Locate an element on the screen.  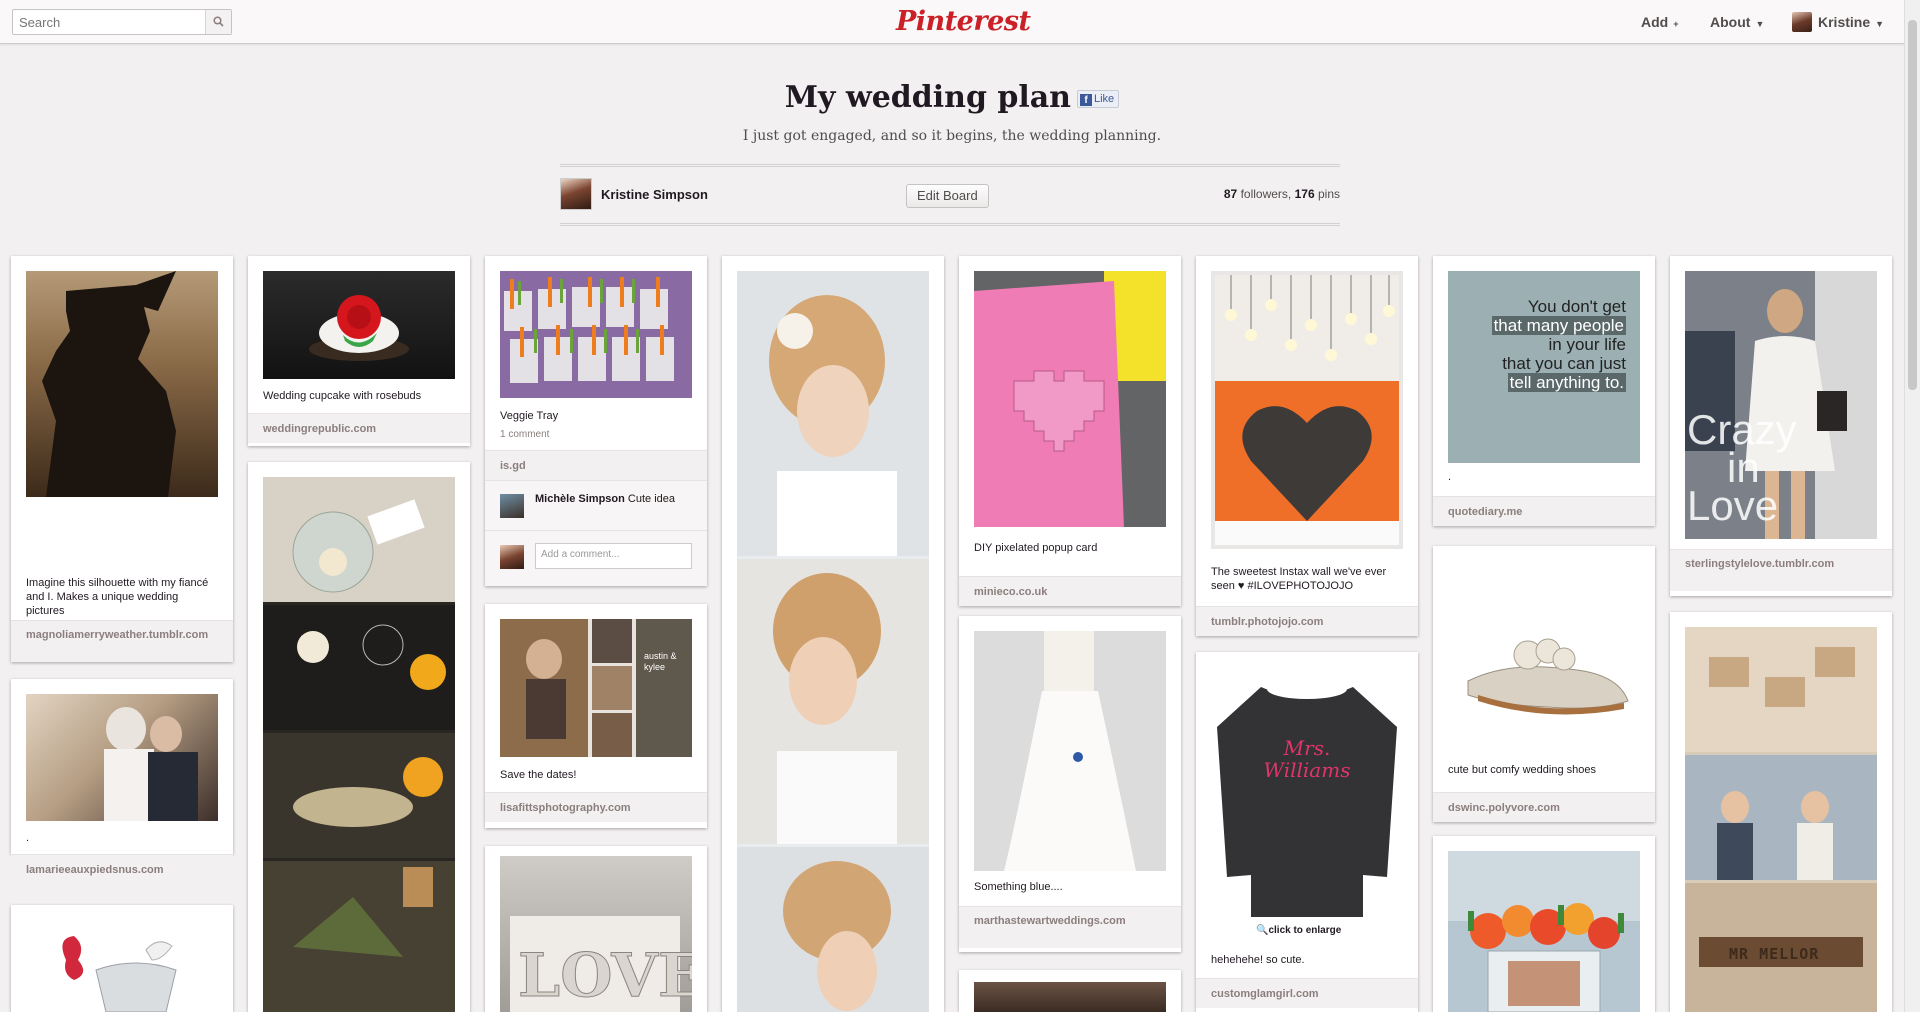
rose-cupcake-image is located at coordinates (359, 328).